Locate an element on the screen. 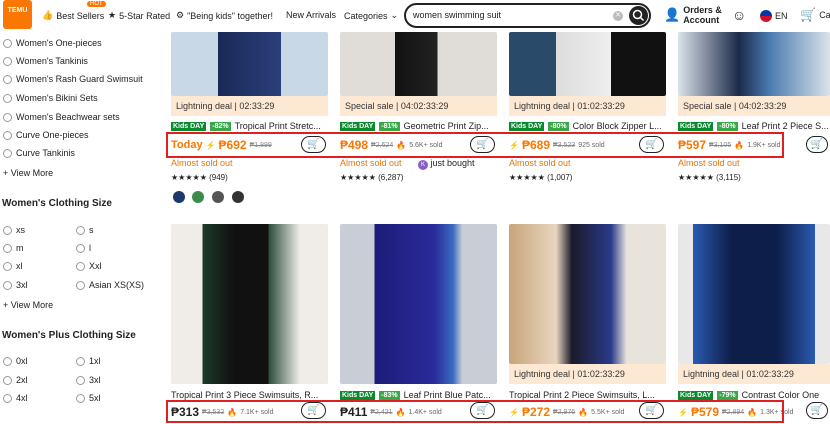 Image resolution: width=830 pixels, height=424 pixels. nav-new-arrivals: New Arrivals is located at coordinates (311, 15).